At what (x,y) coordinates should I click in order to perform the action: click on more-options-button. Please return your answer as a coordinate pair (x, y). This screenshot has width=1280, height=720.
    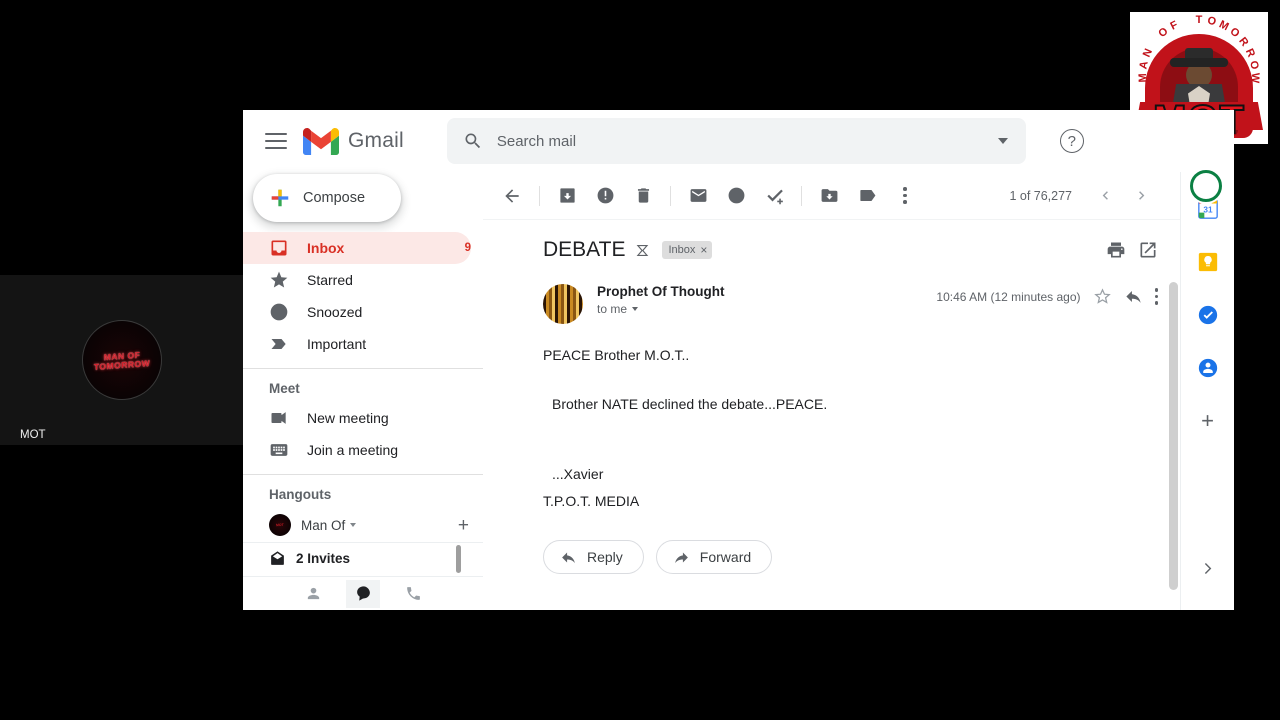
    Looking at the image, I should click on (905, 196).